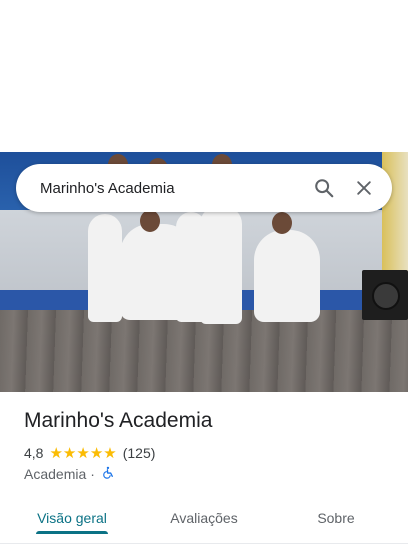  I want to click on active-tab-indicator, so click(72, 532).